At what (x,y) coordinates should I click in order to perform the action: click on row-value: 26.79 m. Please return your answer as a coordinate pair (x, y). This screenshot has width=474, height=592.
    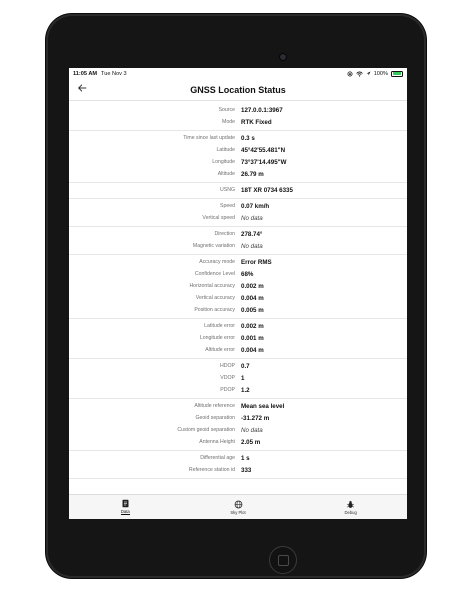
    Looking at the image, I should click on (252, 174).